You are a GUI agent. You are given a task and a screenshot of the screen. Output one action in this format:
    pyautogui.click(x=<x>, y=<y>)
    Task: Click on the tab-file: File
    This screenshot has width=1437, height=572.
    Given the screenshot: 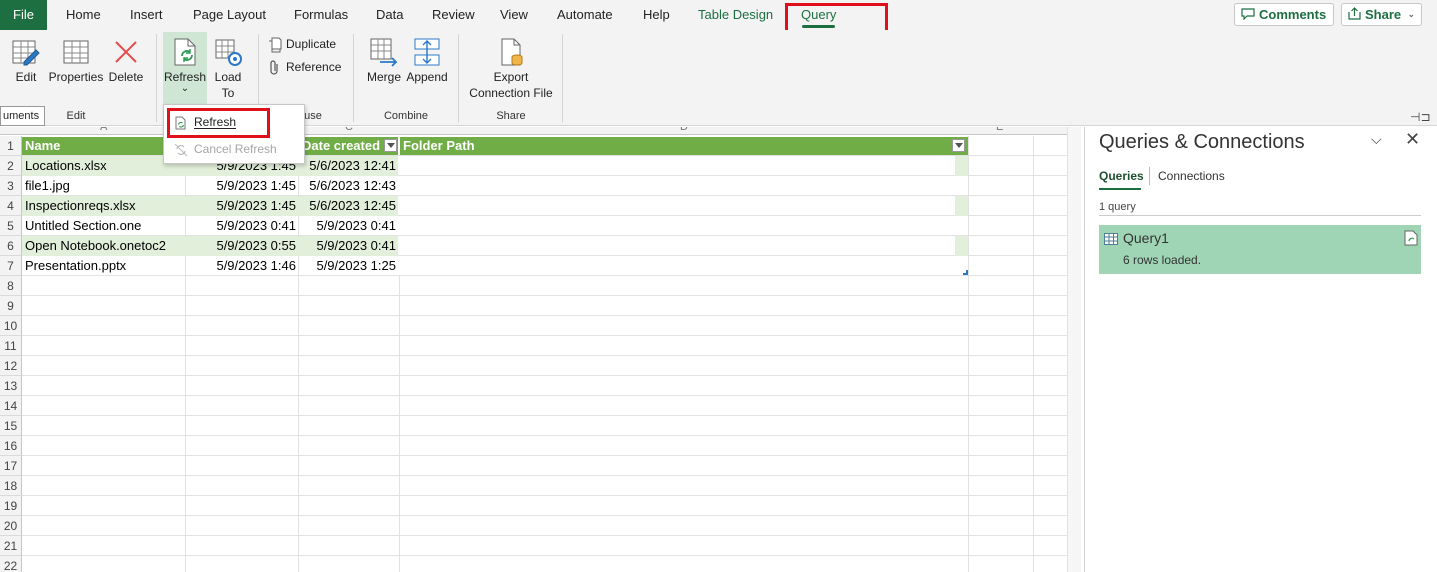 What is the action you would take?
    pyautogui.click(x=23, y=15)
    